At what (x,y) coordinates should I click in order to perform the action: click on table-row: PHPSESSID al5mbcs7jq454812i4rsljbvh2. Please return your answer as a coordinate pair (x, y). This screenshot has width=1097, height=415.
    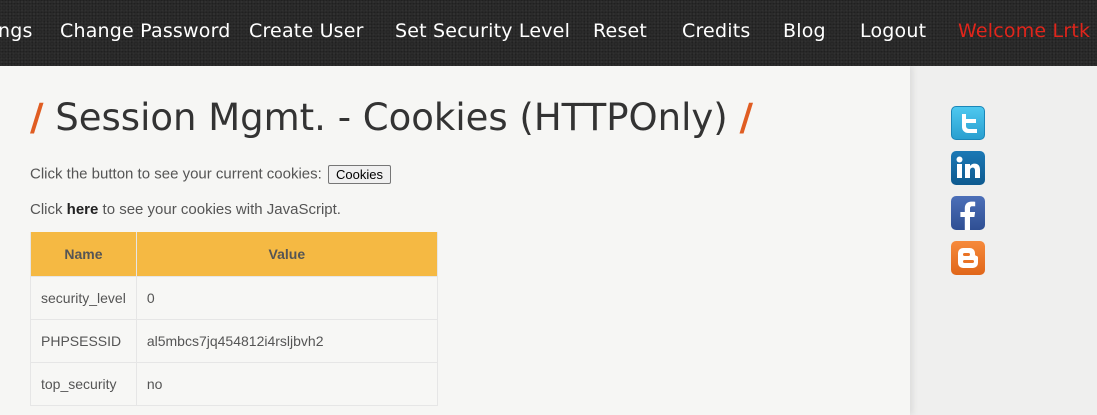
    Looking at the image, I should click on (234, 341).